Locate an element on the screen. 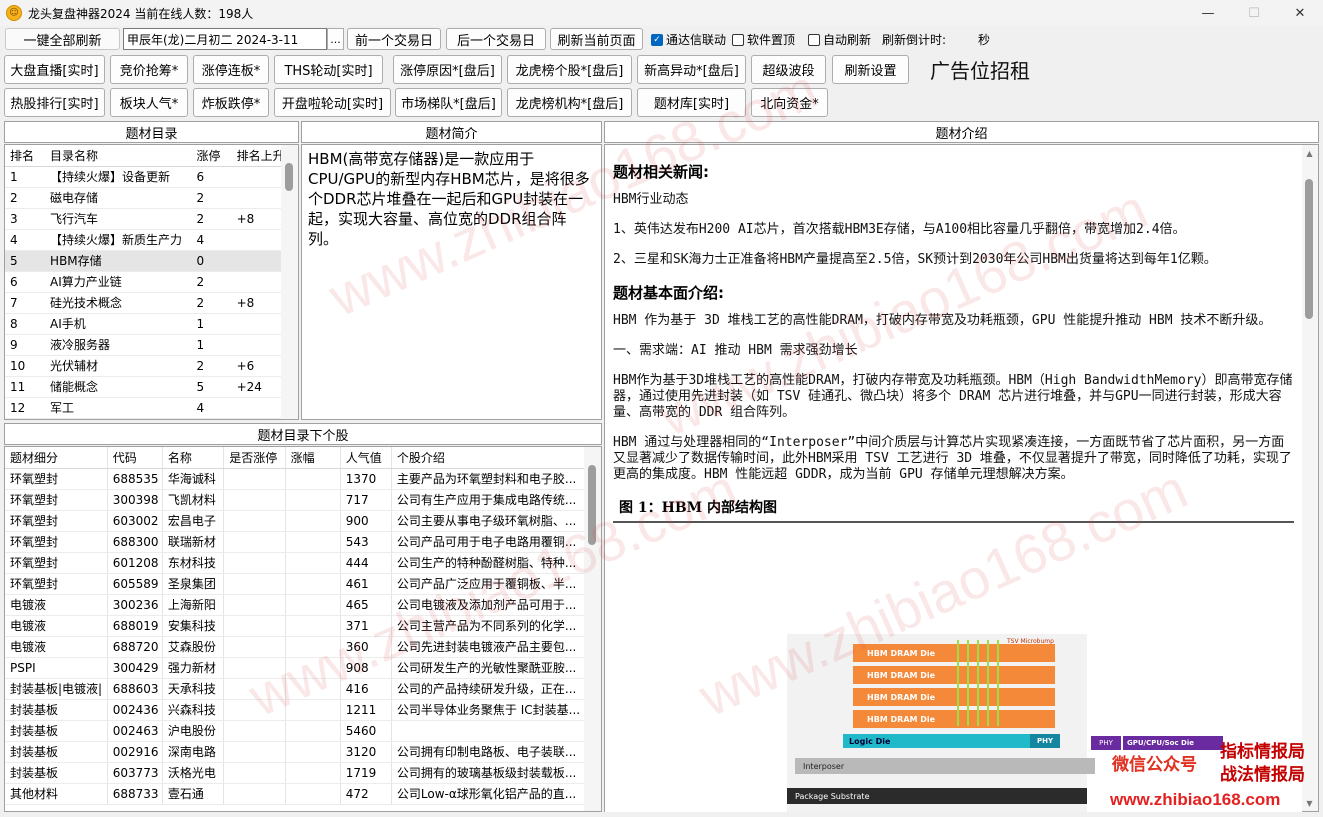 The width and height of the screenshot is (1323, 817). detail-scrollbar: ▲ ▼ is located at coordinates (1309, 478).